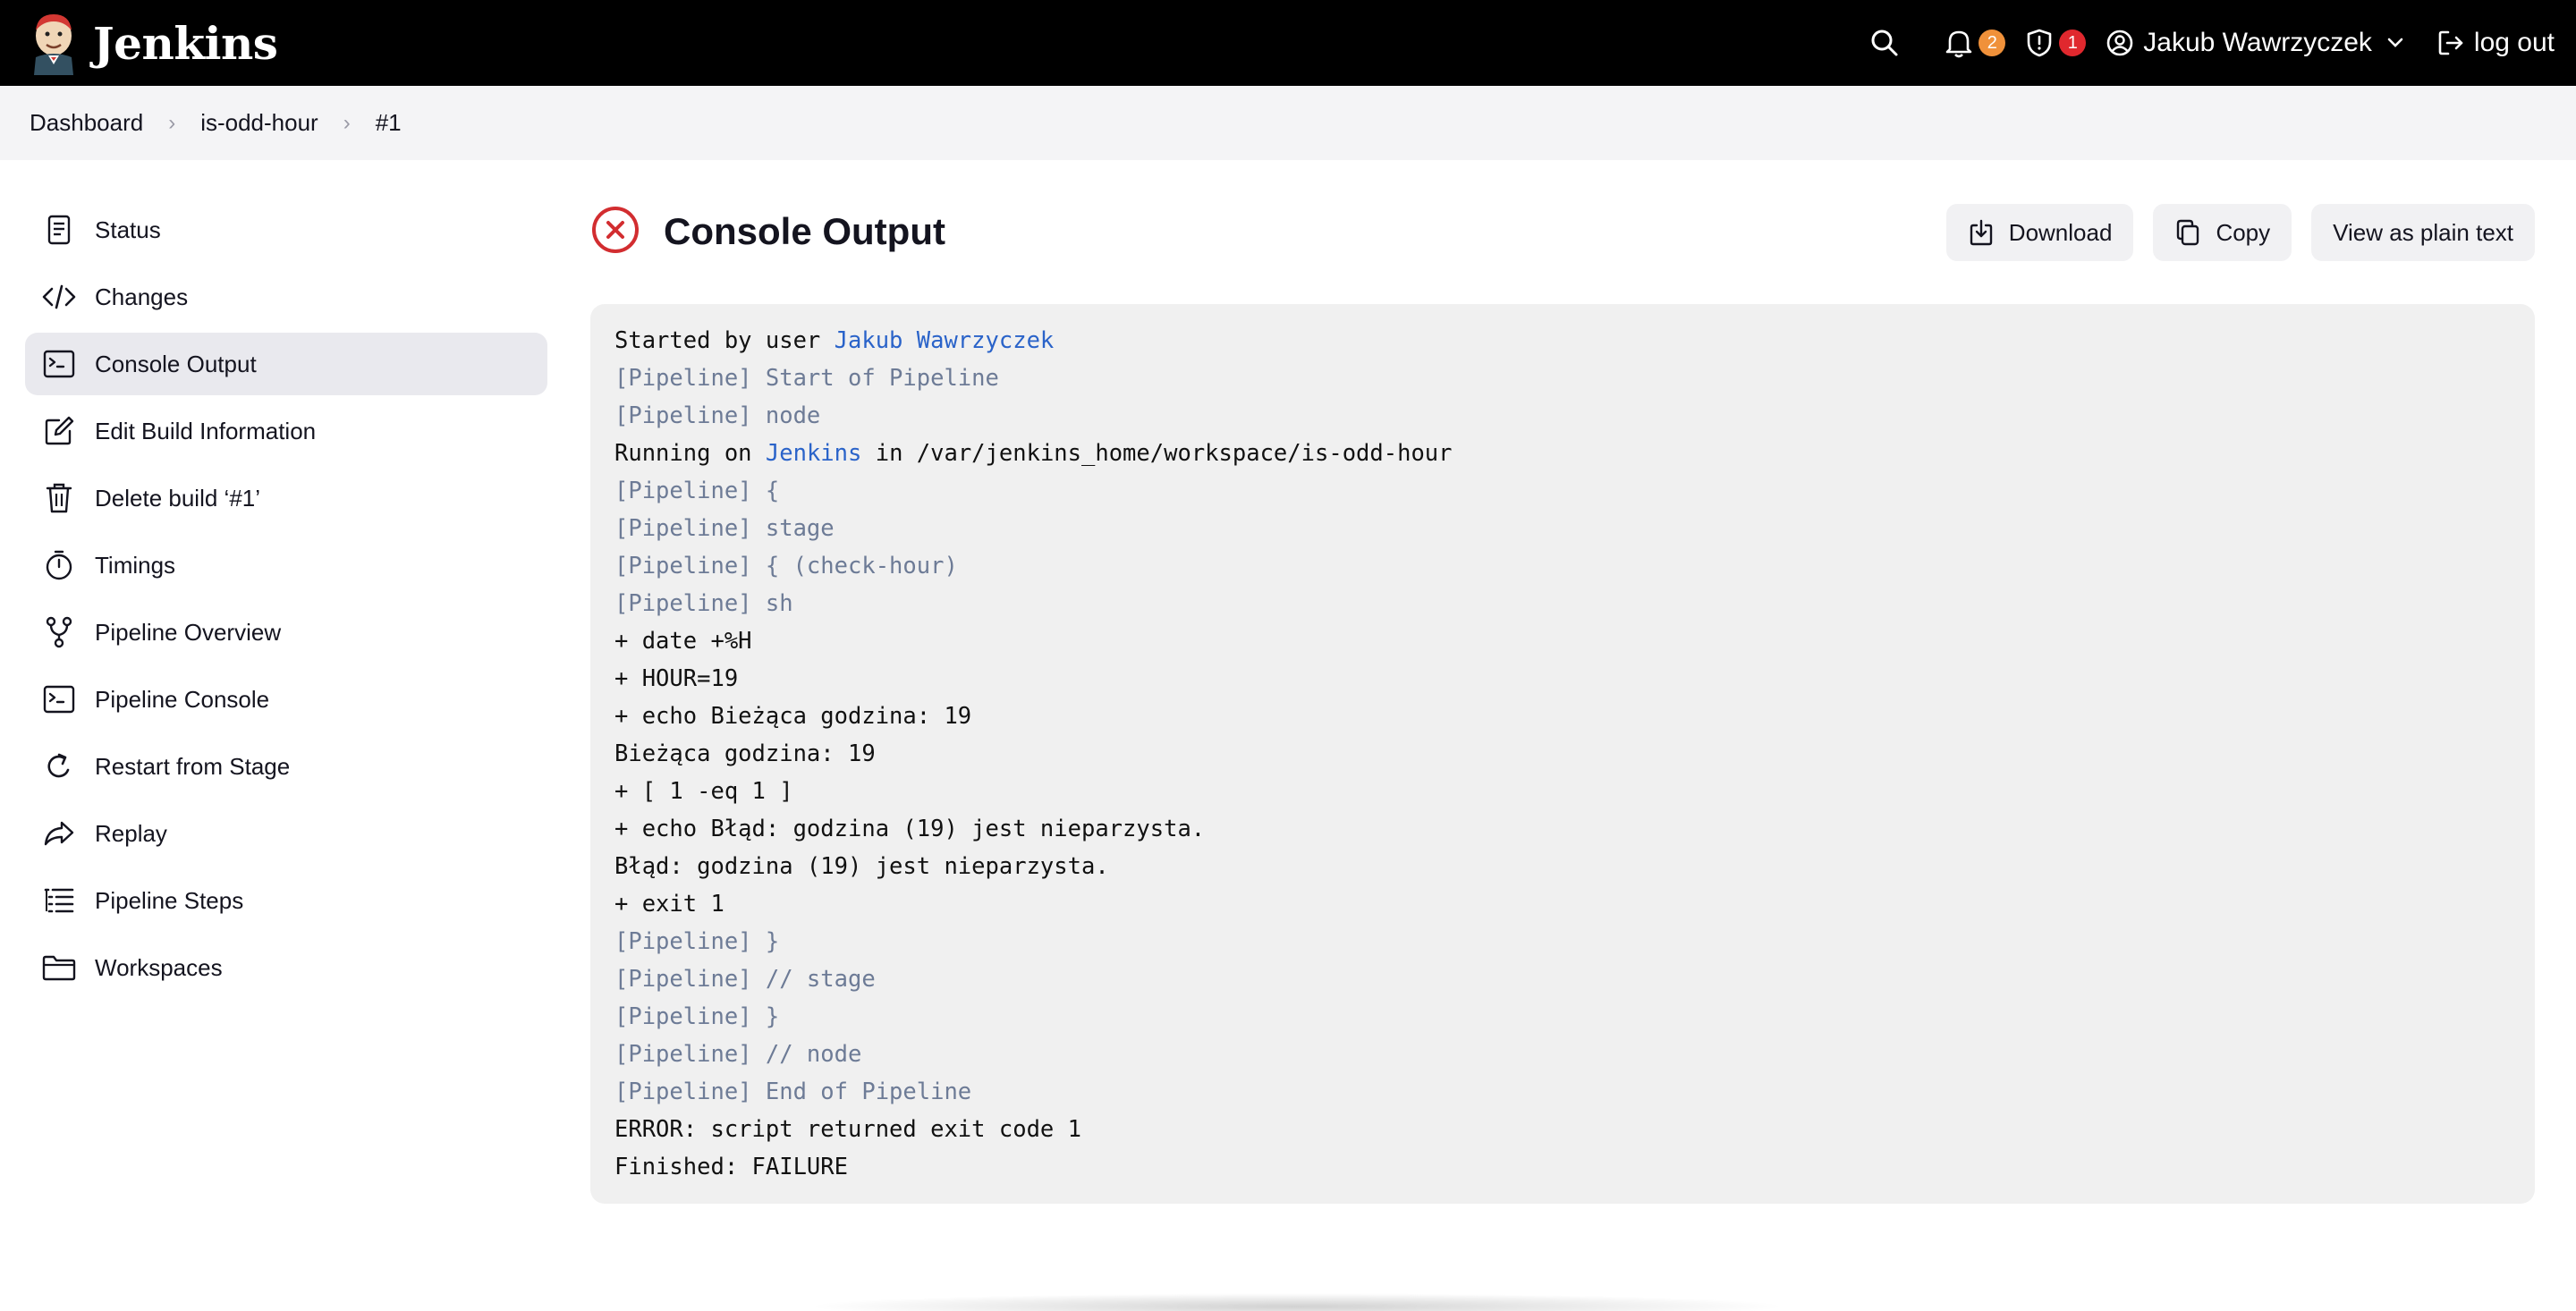  What do you see at coordinates (286, 364) in the screenshot?
I see `sidebar-item-console-output: Console Output` at bounding box center [286, 364].